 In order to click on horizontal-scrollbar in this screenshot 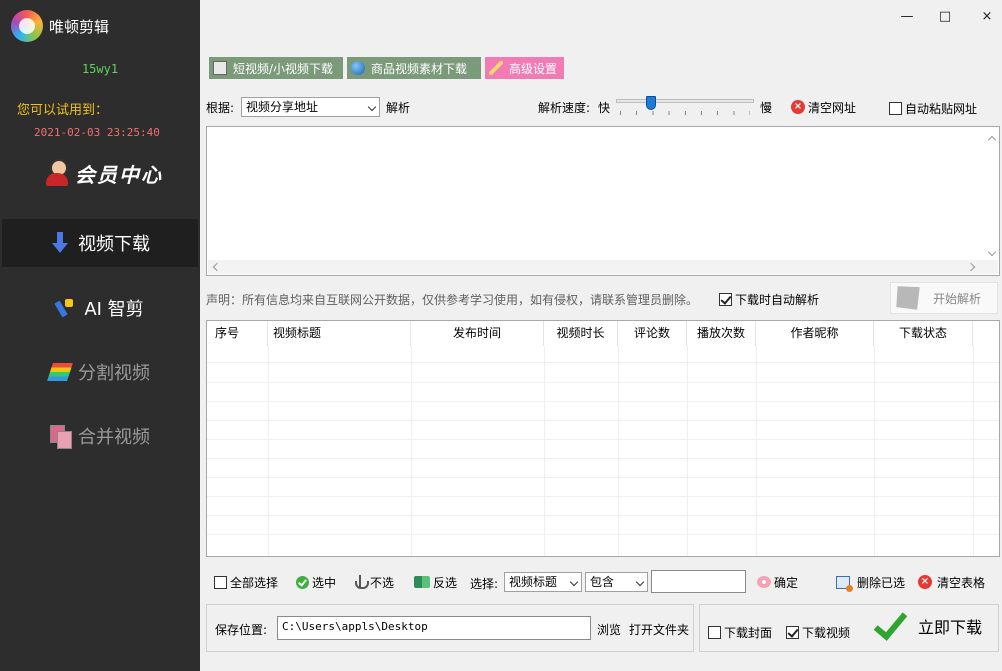, I will do `click(603, 267)`.